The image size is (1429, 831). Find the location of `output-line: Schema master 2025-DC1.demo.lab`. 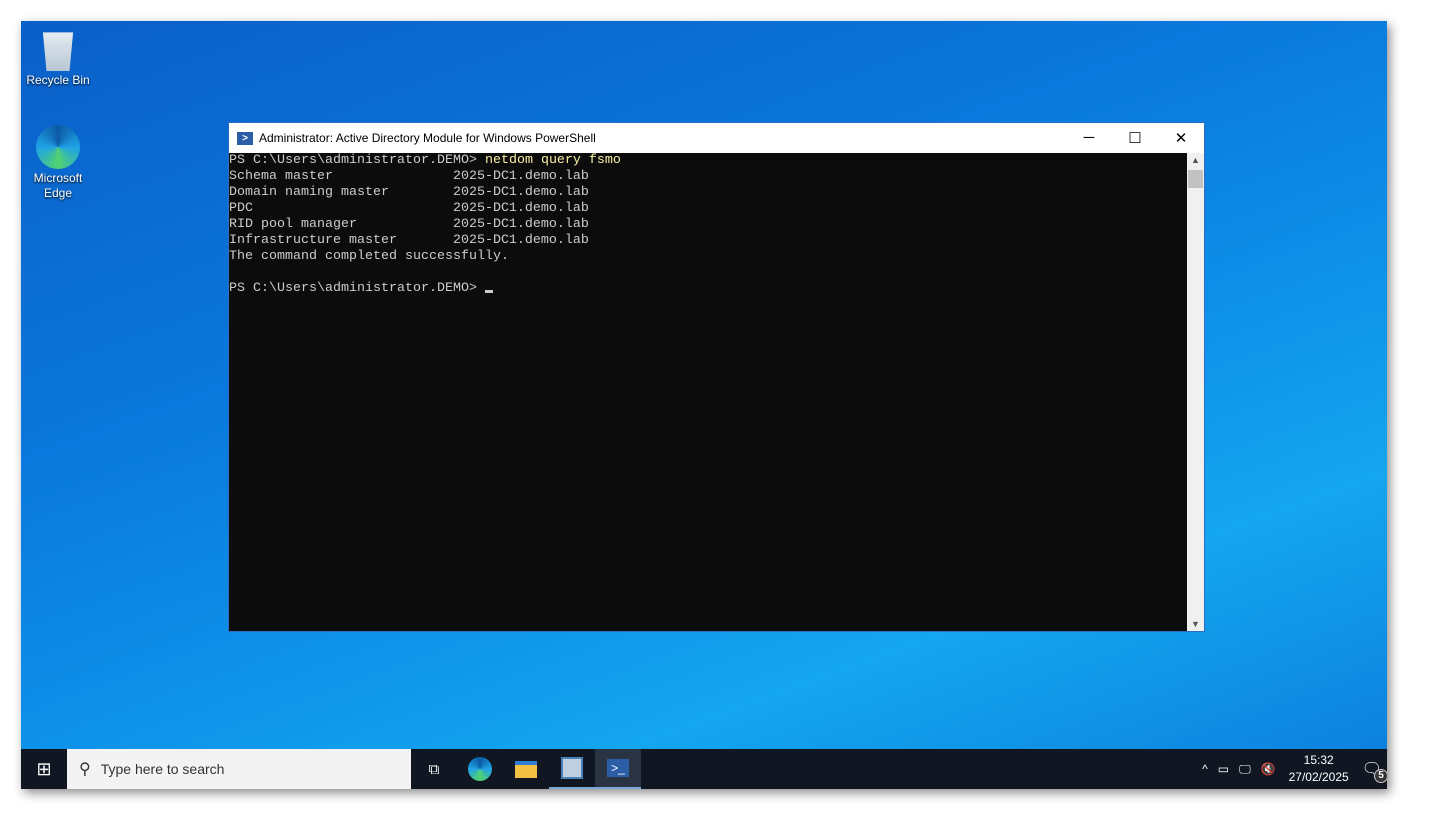

output-line: Schema master 2025-DC1.demo.lab is located at coordinates (409, 176).